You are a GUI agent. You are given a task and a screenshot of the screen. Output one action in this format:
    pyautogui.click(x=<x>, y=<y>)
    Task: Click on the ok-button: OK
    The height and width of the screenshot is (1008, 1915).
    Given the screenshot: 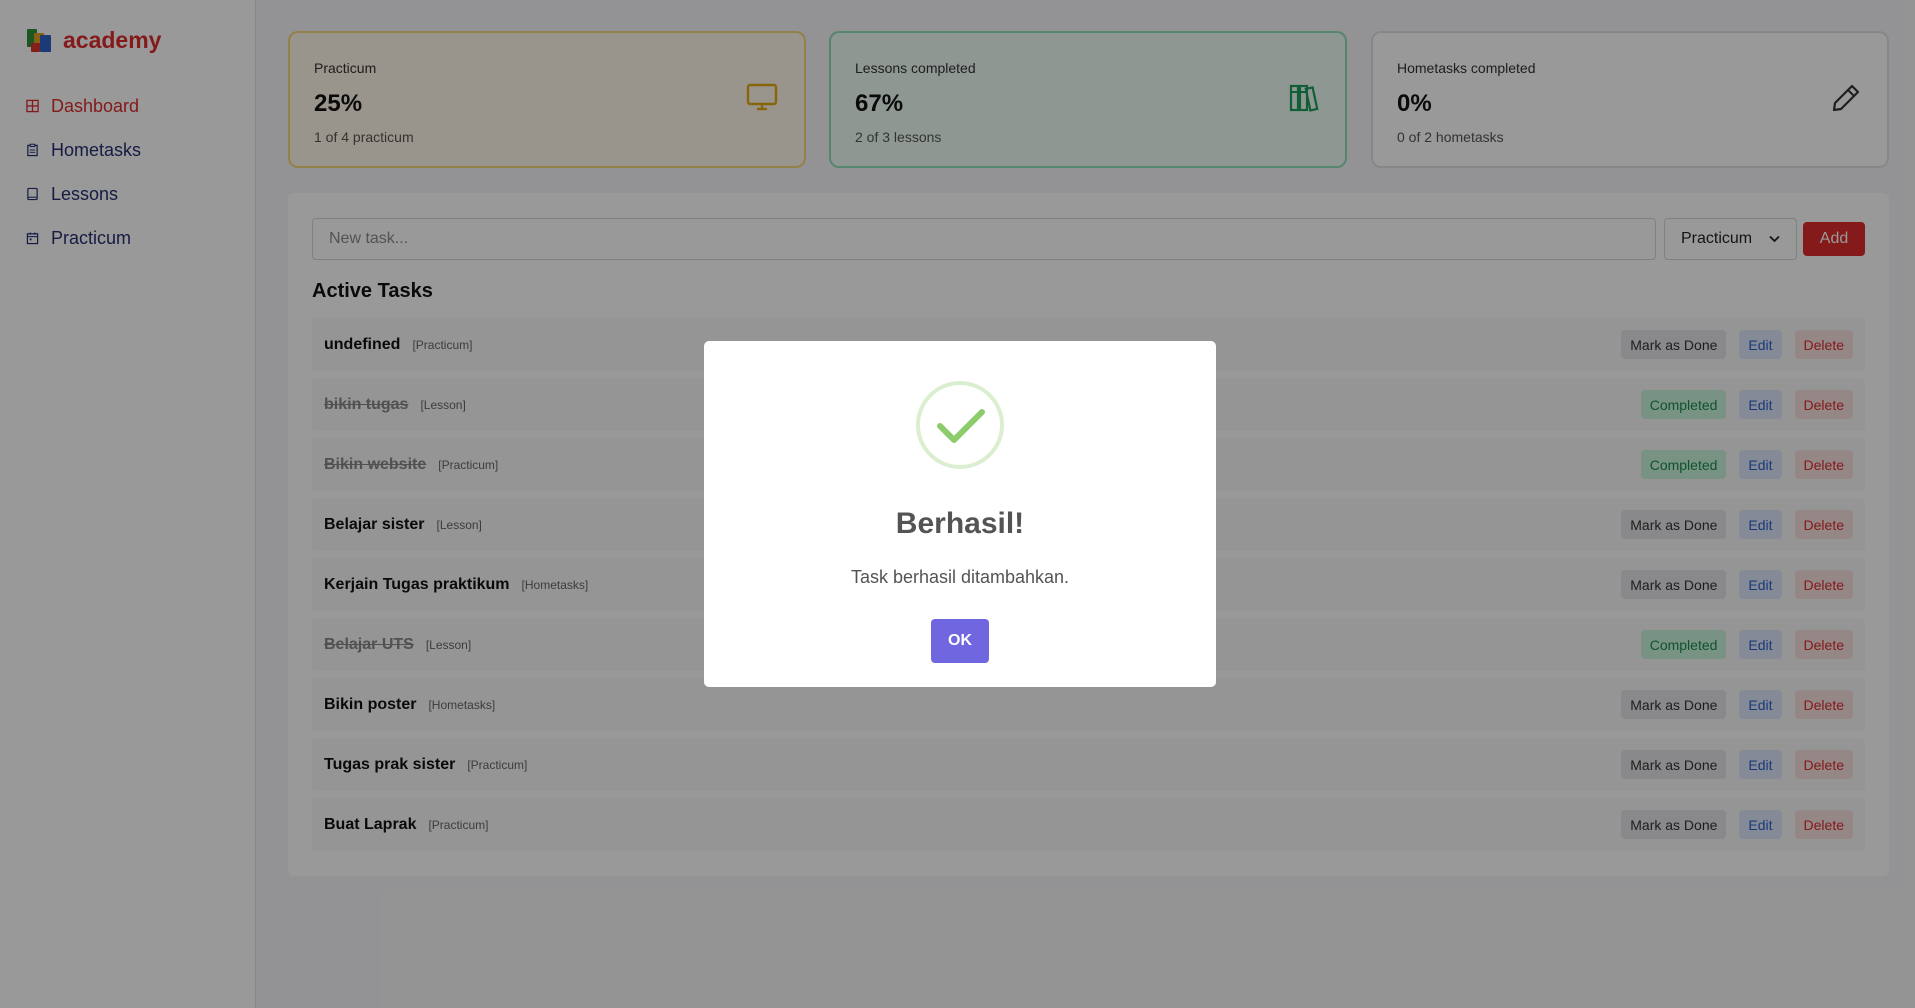 What is the action you would take?
    pyautogui.click(x=960, y=641)
    